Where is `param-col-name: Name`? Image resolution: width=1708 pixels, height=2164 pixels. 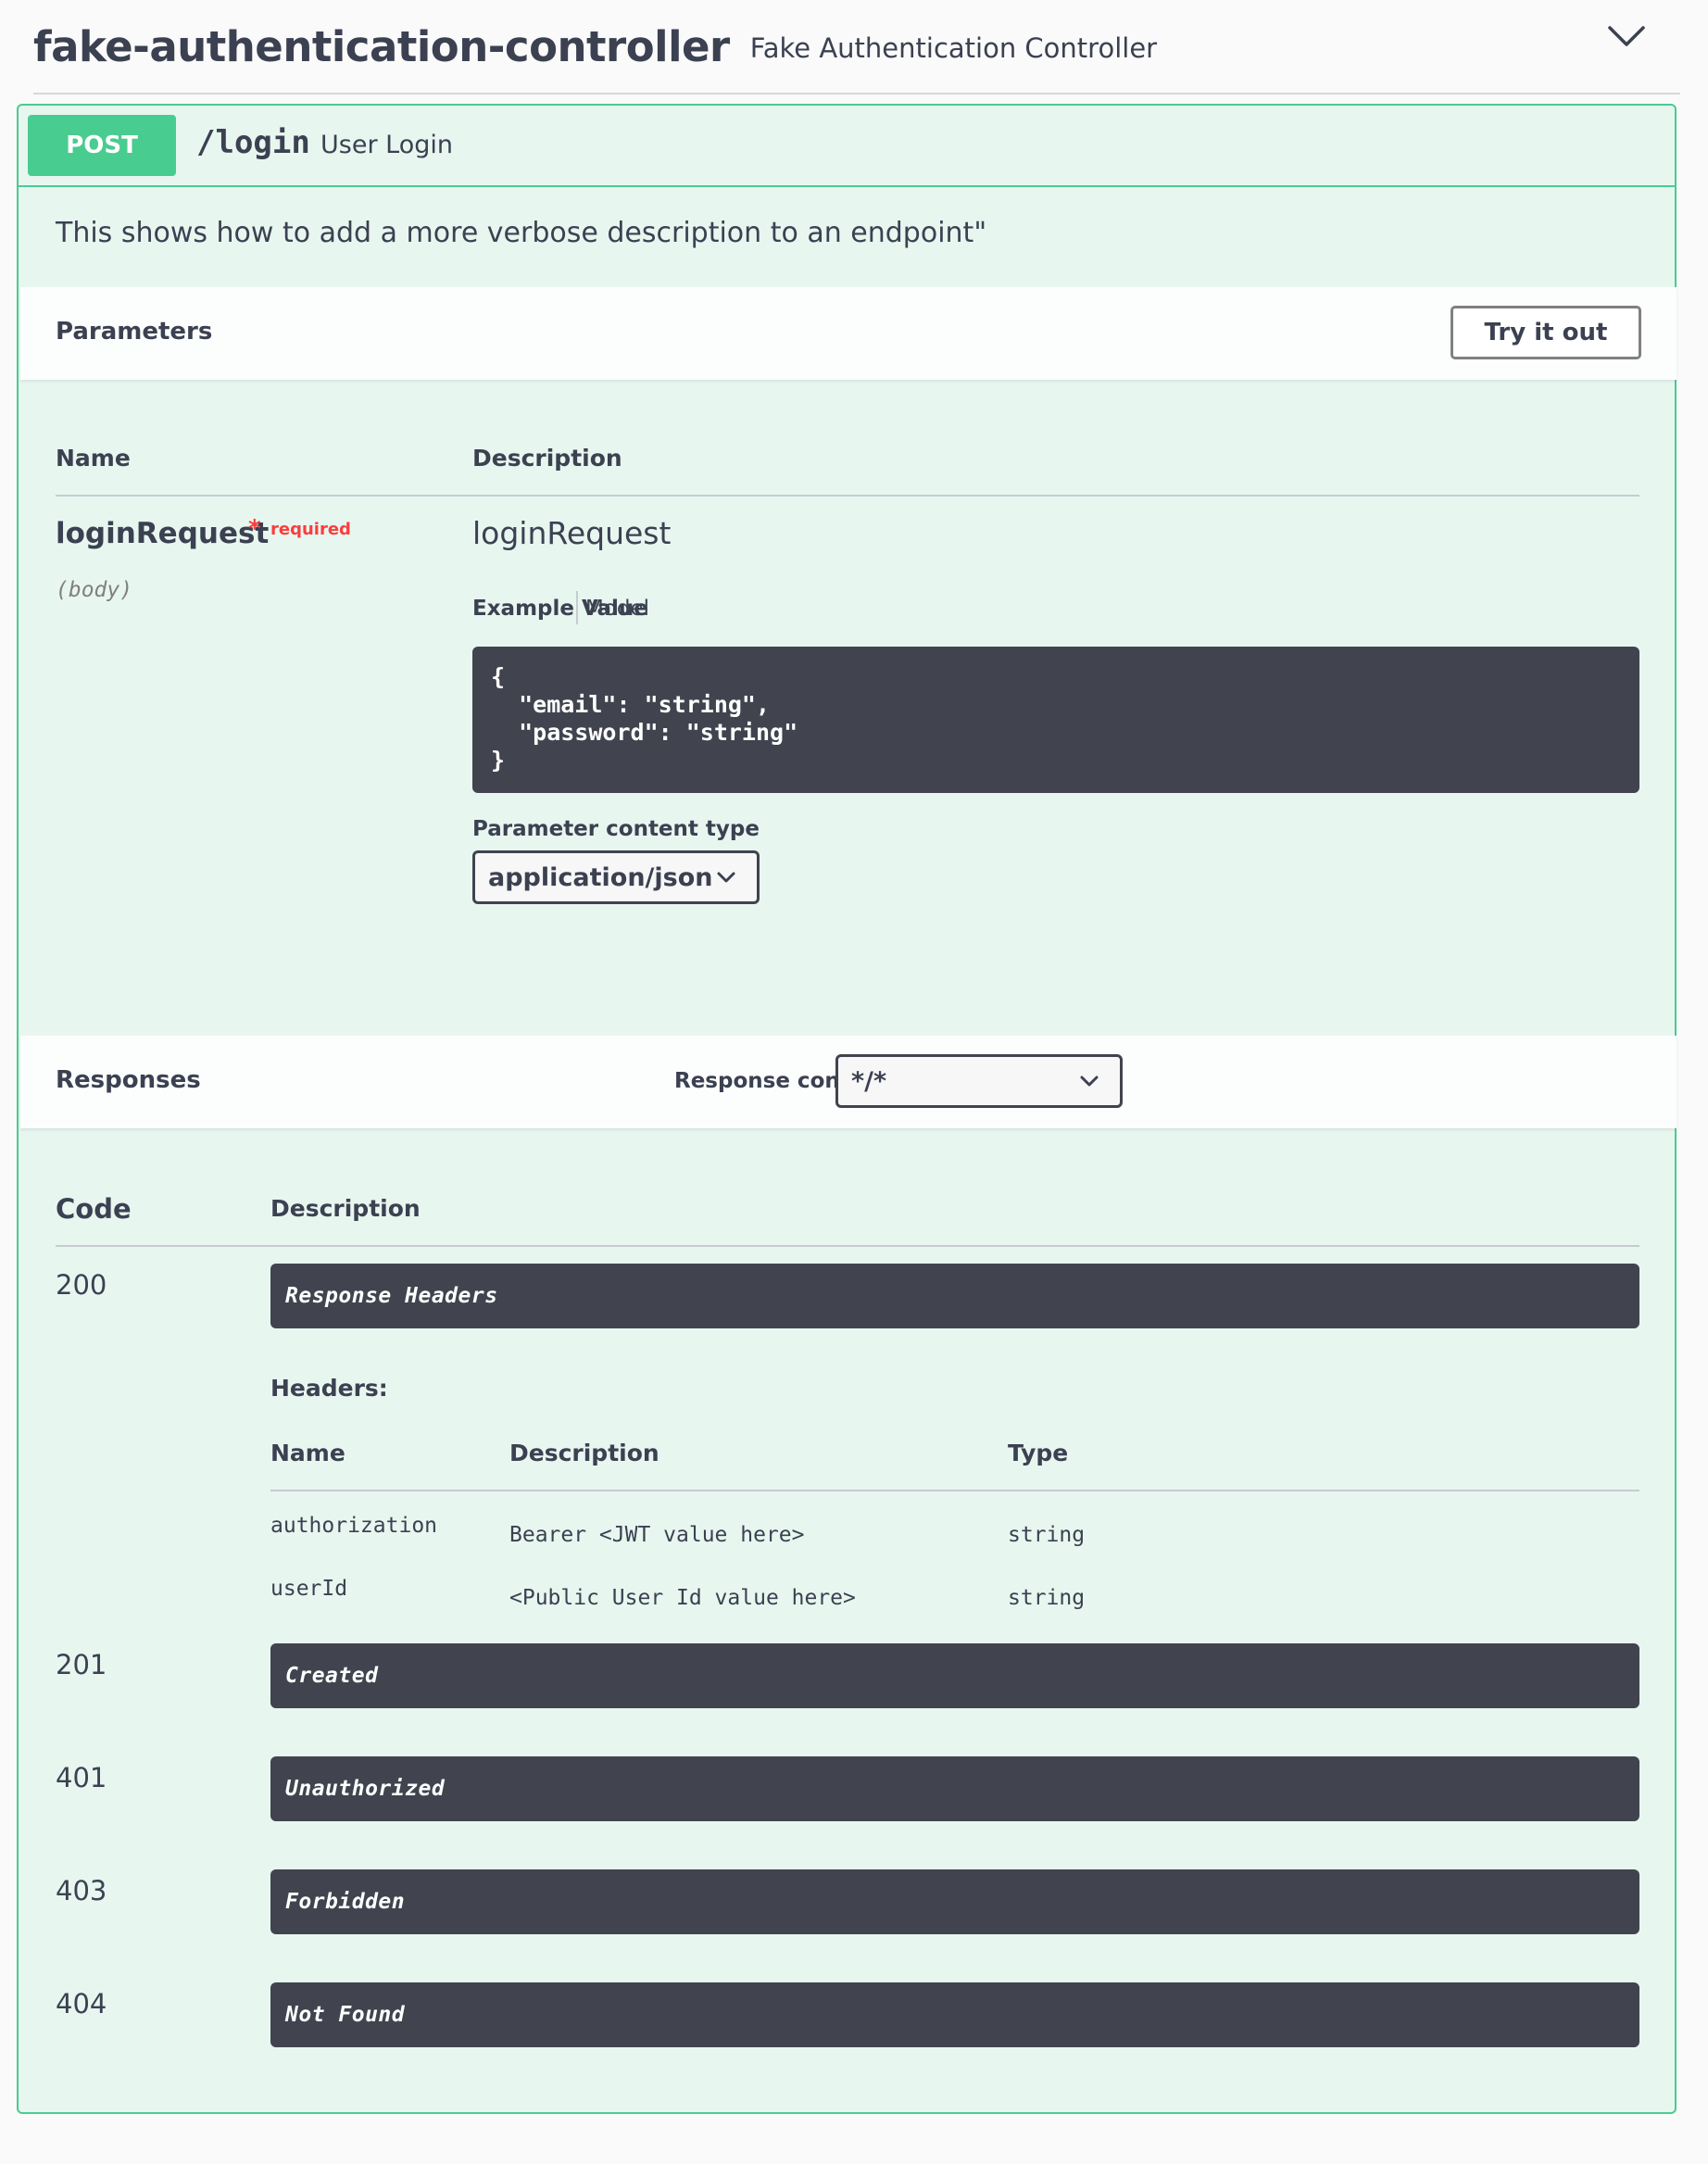
param-col-name: Name is located at coordinates (93, 458).